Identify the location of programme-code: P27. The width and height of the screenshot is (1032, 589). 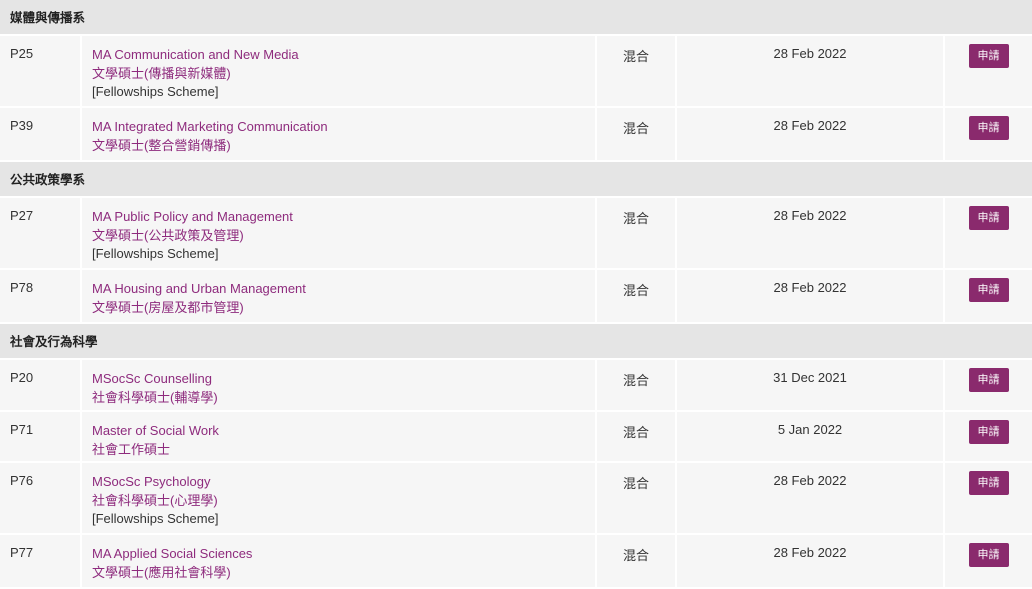
(41, 233).